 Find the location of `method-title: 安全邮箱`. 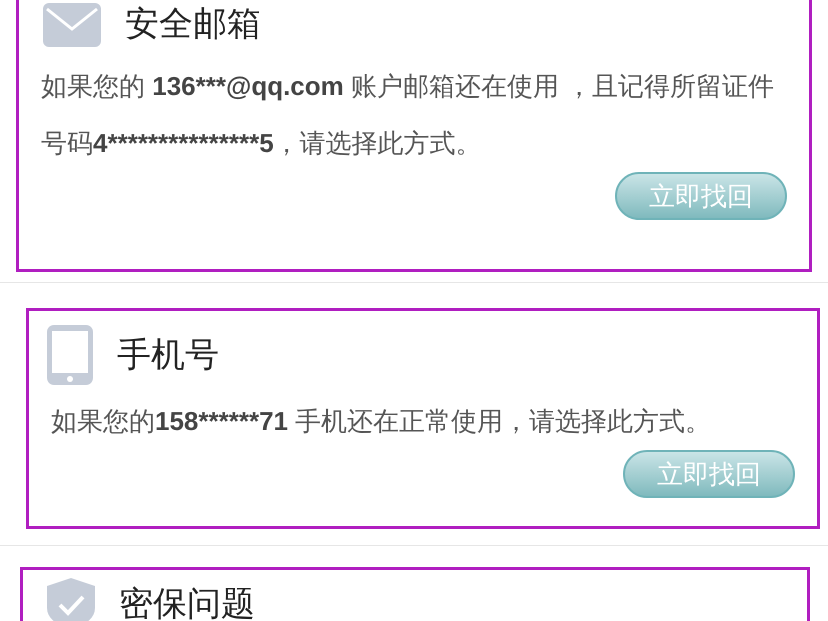

method-title: 安全邮箱 is located at coordinates (193, 24).